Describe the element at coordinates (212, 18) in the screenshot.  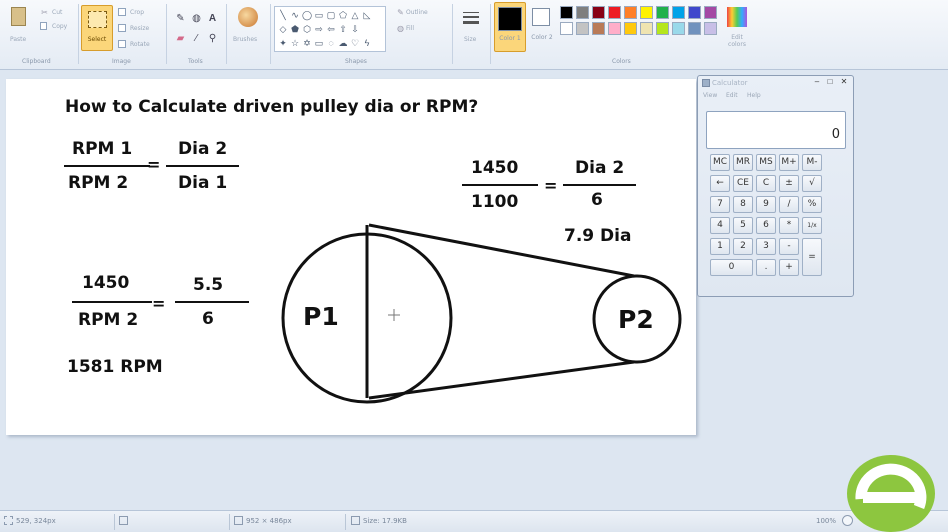
I see `text-icon: A` at that location.